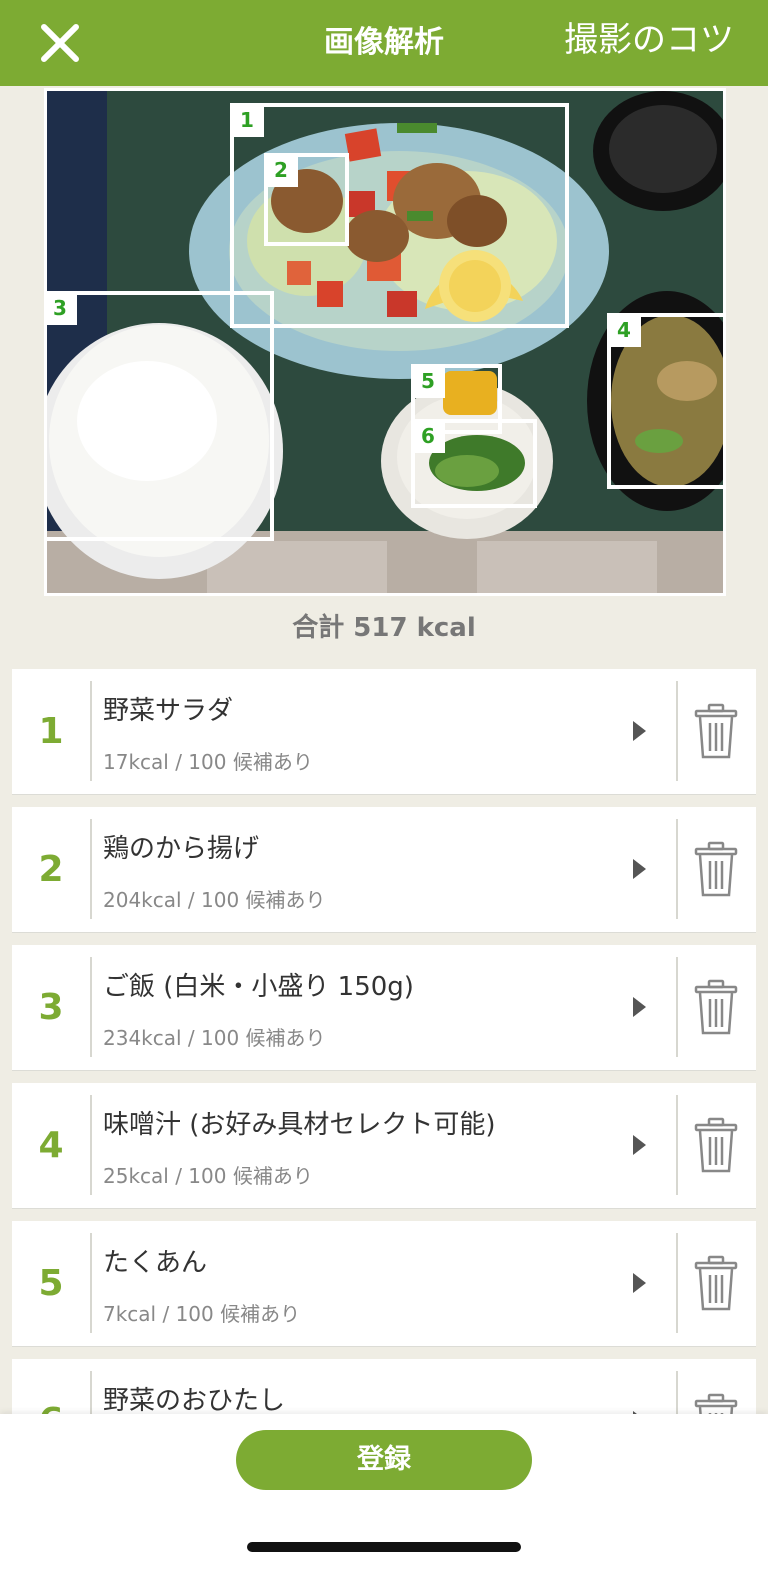 The width and height of the screenshot is (768, 1569). I want to click on app-header: 画像解析 撮影のコツ, so click(384, 43).